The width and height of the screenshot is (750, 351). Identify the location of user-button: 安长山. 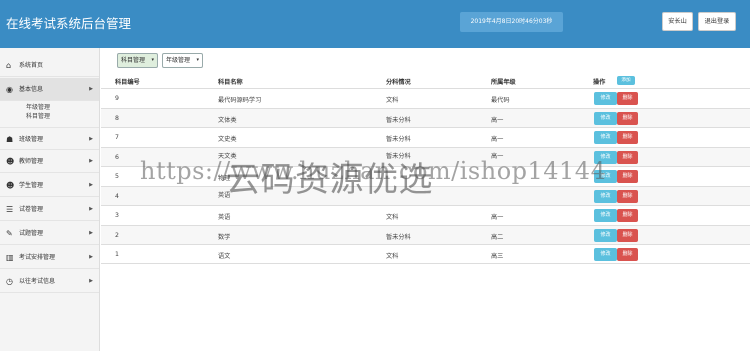
(677, 21).